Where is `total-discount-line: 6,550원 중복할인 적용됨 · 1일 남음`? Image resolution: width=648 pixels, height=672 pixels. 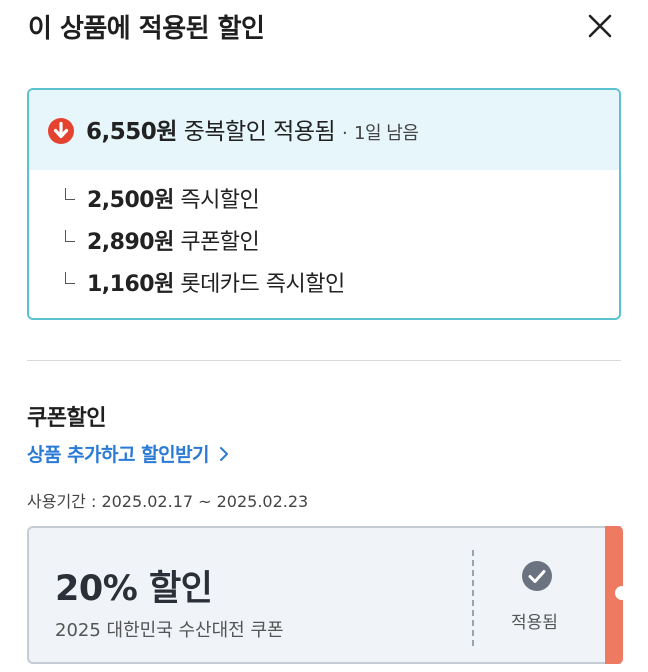
total-discount-line: 6,550원 중복할인 적용됨 · 1일 남음 is located at coordinates (252, 129).